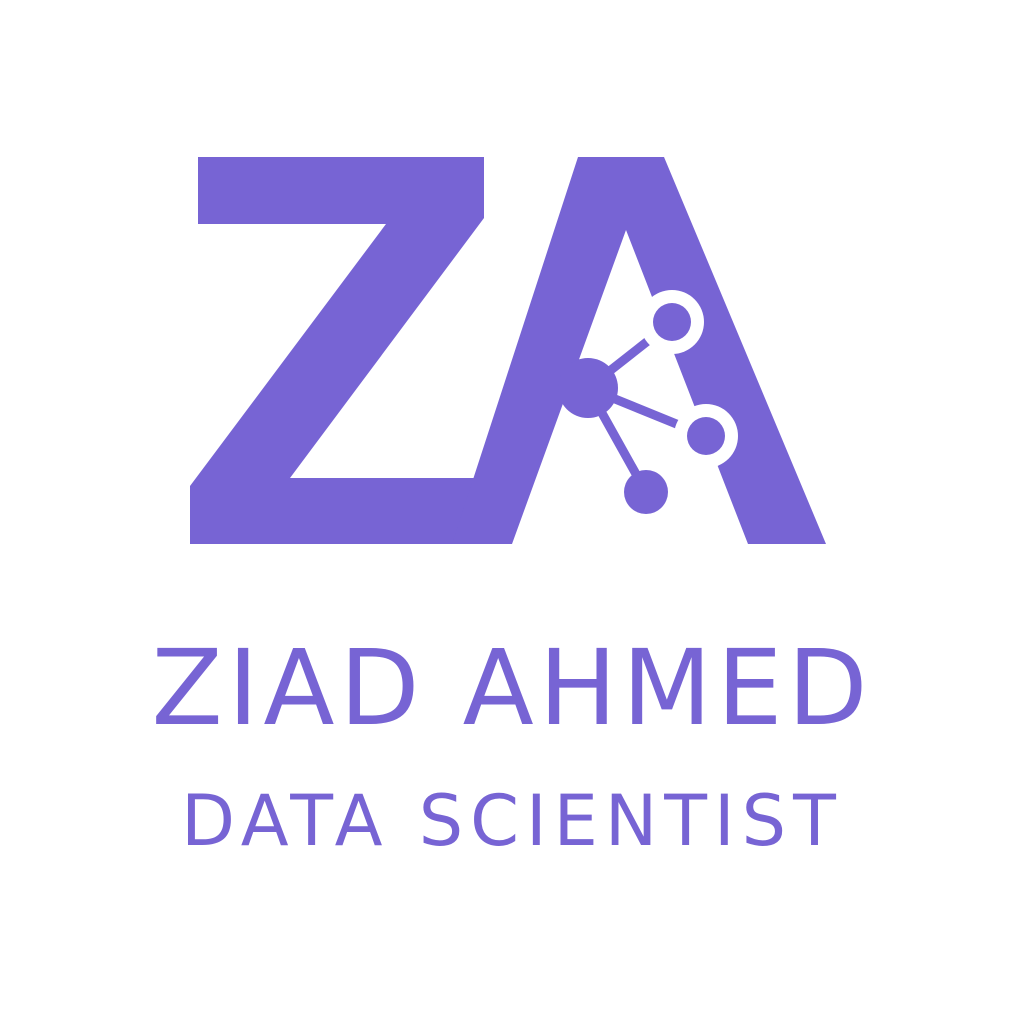 The height and width of the screenshot is (1024, 1024). Describe the element at coordinates (588, 388) in the screenshot. I see `hub-node` at that location.